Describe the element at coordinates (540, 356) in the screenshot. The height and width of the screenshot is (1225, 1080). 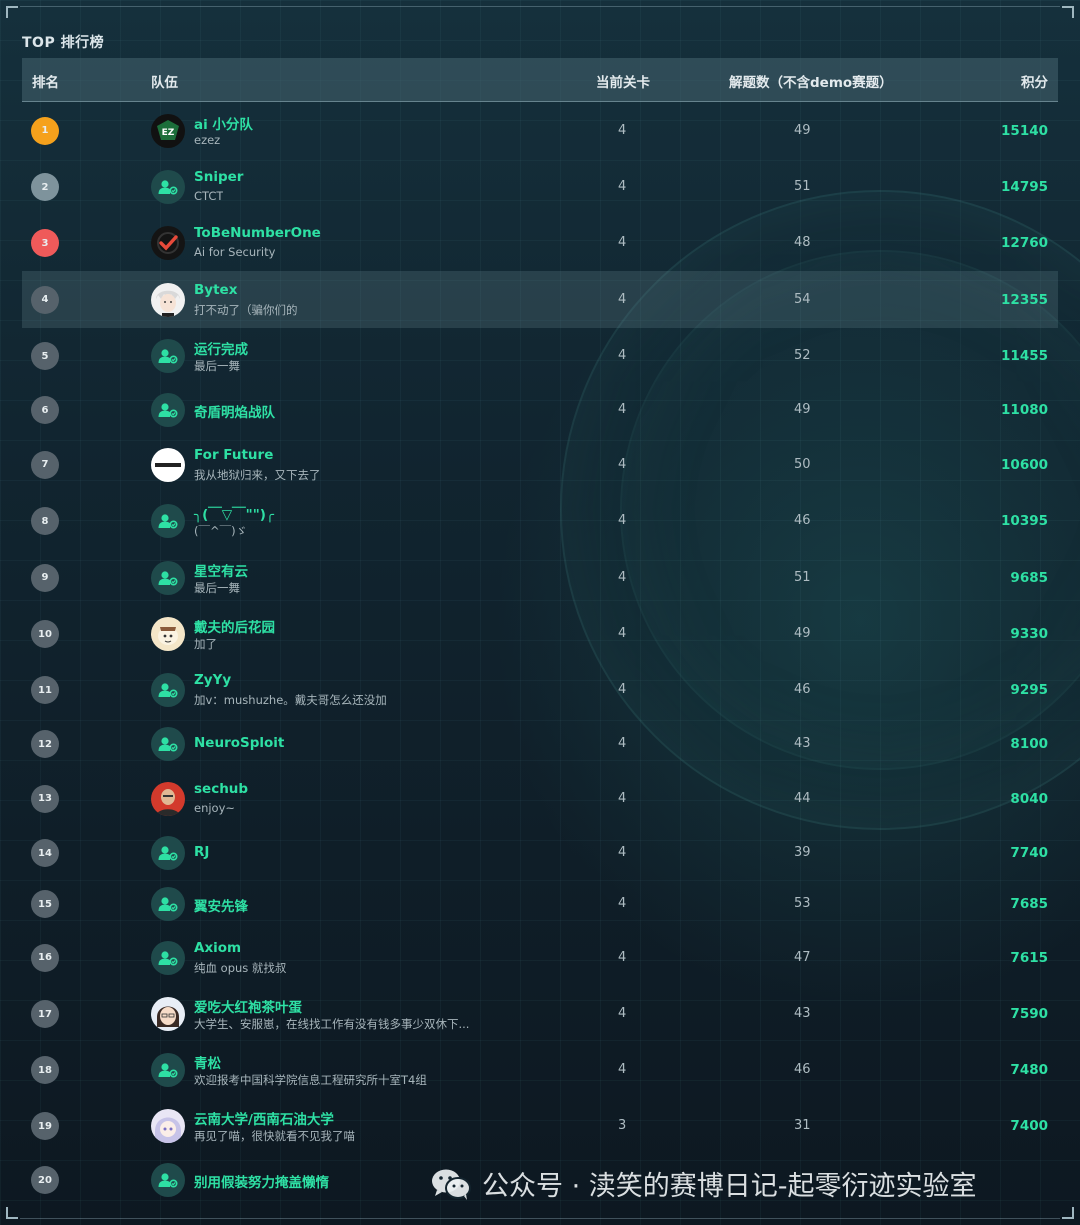
I see `table-row: 5 运行完成 最后一舞 4 52 11455` at that location.